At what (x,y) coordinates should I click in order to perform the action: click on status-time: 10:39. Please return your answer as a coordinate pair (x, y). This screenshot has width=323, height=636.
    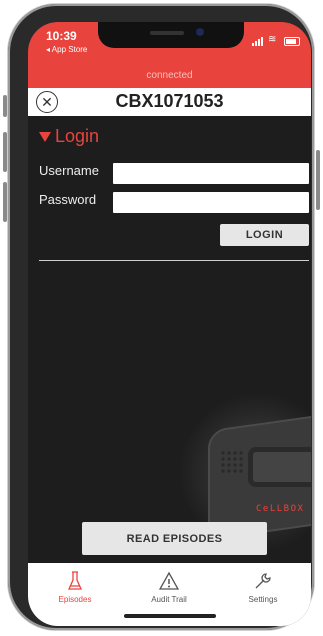
    Looking at the image, I should click on (61, 36).